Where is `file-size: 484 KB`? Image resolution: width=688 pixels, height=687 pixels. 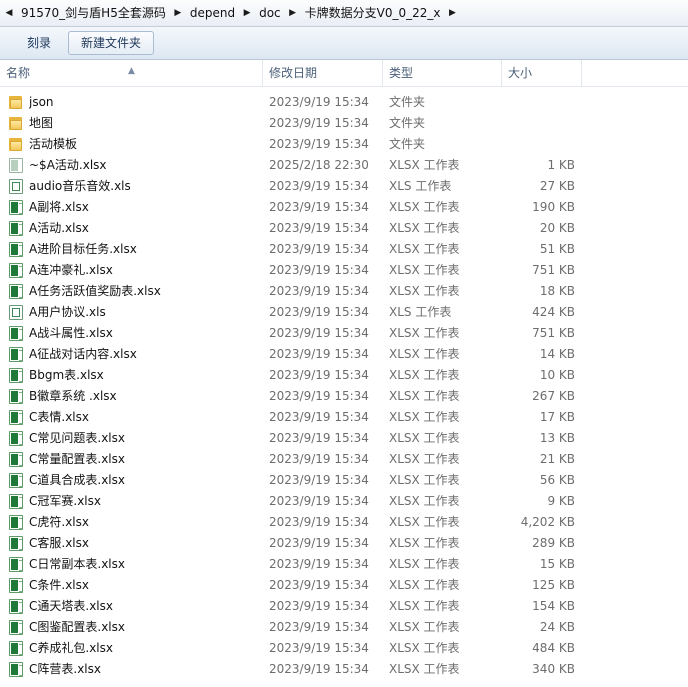
file-size: 484 KB is located at coordinates (553, 648).